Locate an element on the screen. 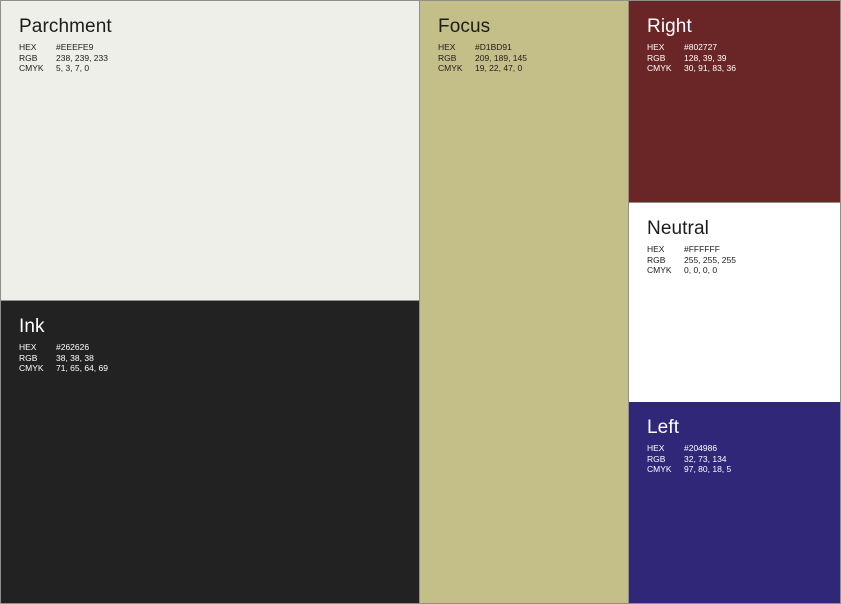 The height and width of the screenshot is (604, 841). hex-value: #D1BD91 is located at coordinates (493, 47).